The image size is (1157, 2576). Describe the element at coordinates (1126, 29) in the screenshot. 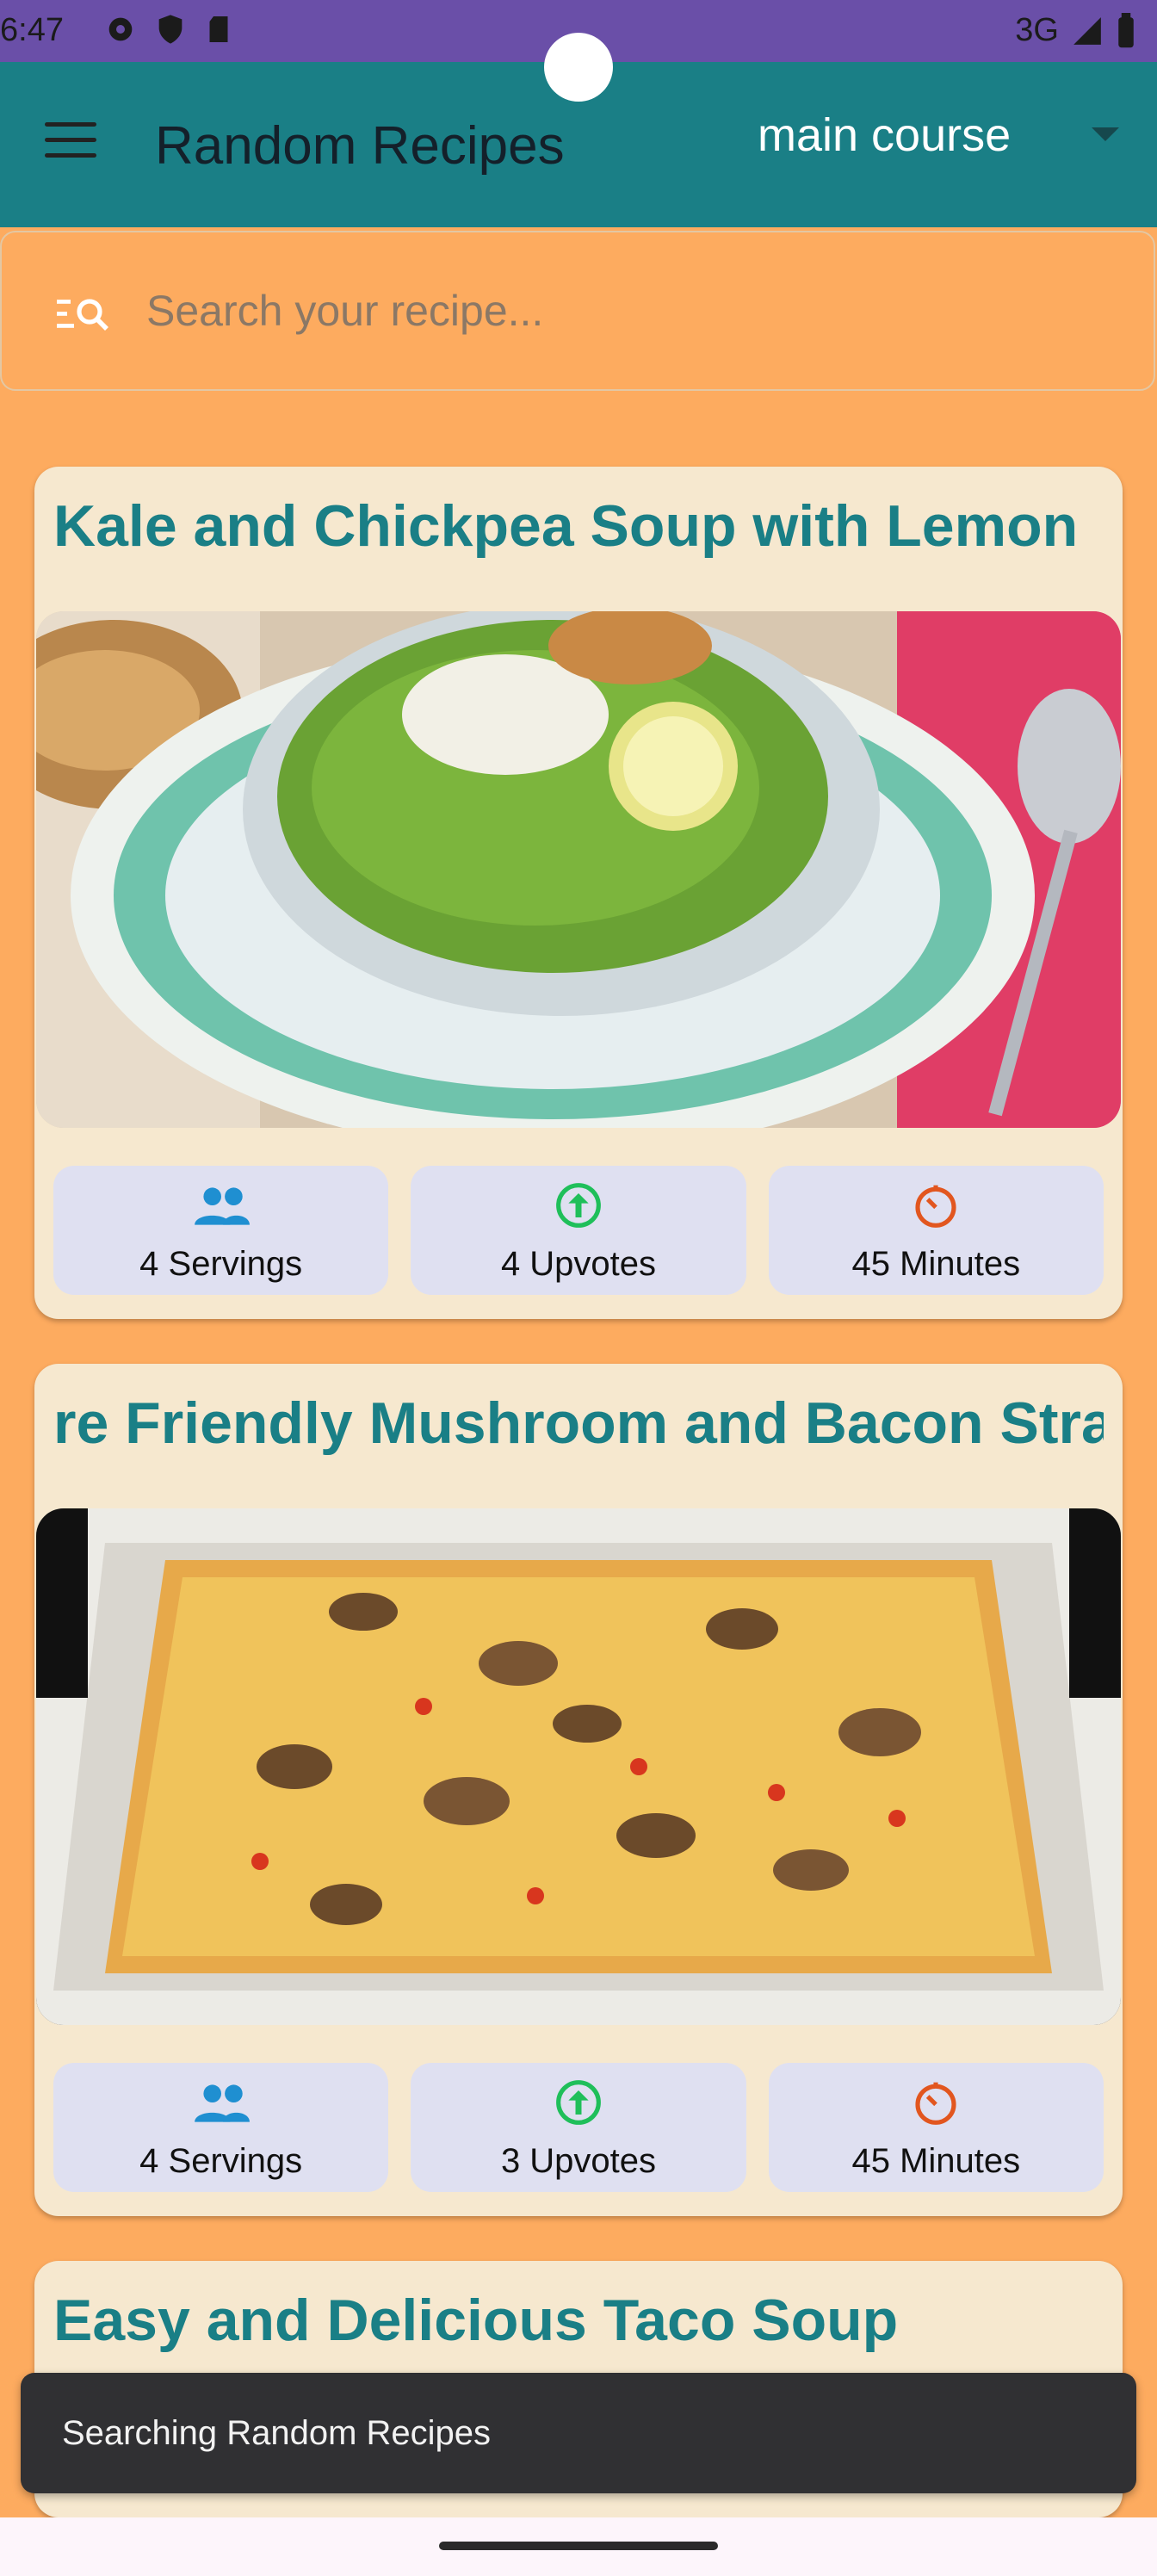

I see `battery-icon` at that location.